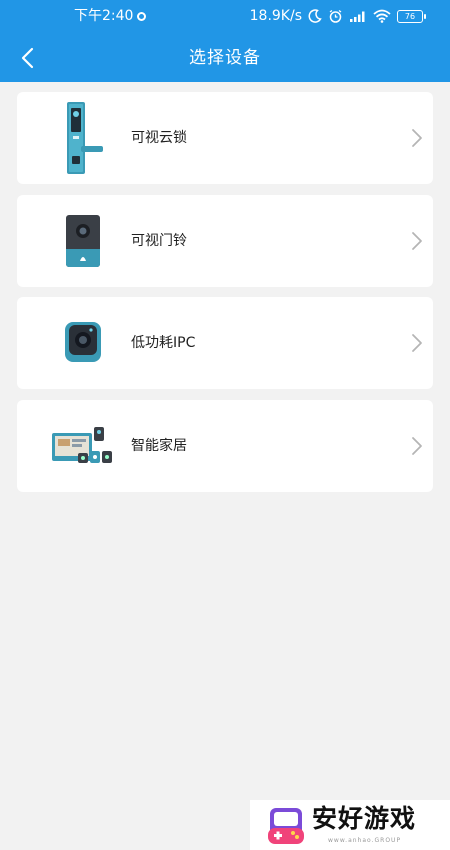  Describe the element at coordinates (286, 826) in the screenshot. I see `gamepad-logo-icon` at that location.